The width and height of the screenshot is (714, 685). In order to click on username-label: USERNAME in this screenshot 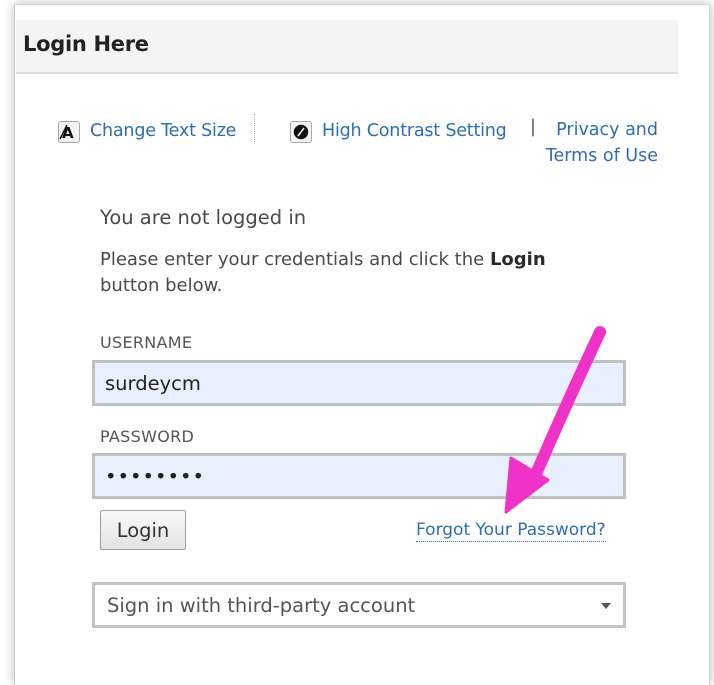, I will do `click(146, 342)`.